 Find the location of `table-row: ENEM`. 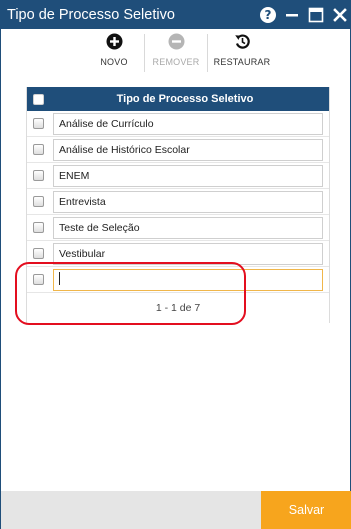

table-row: ENEM is located at coordinates (178, 176).